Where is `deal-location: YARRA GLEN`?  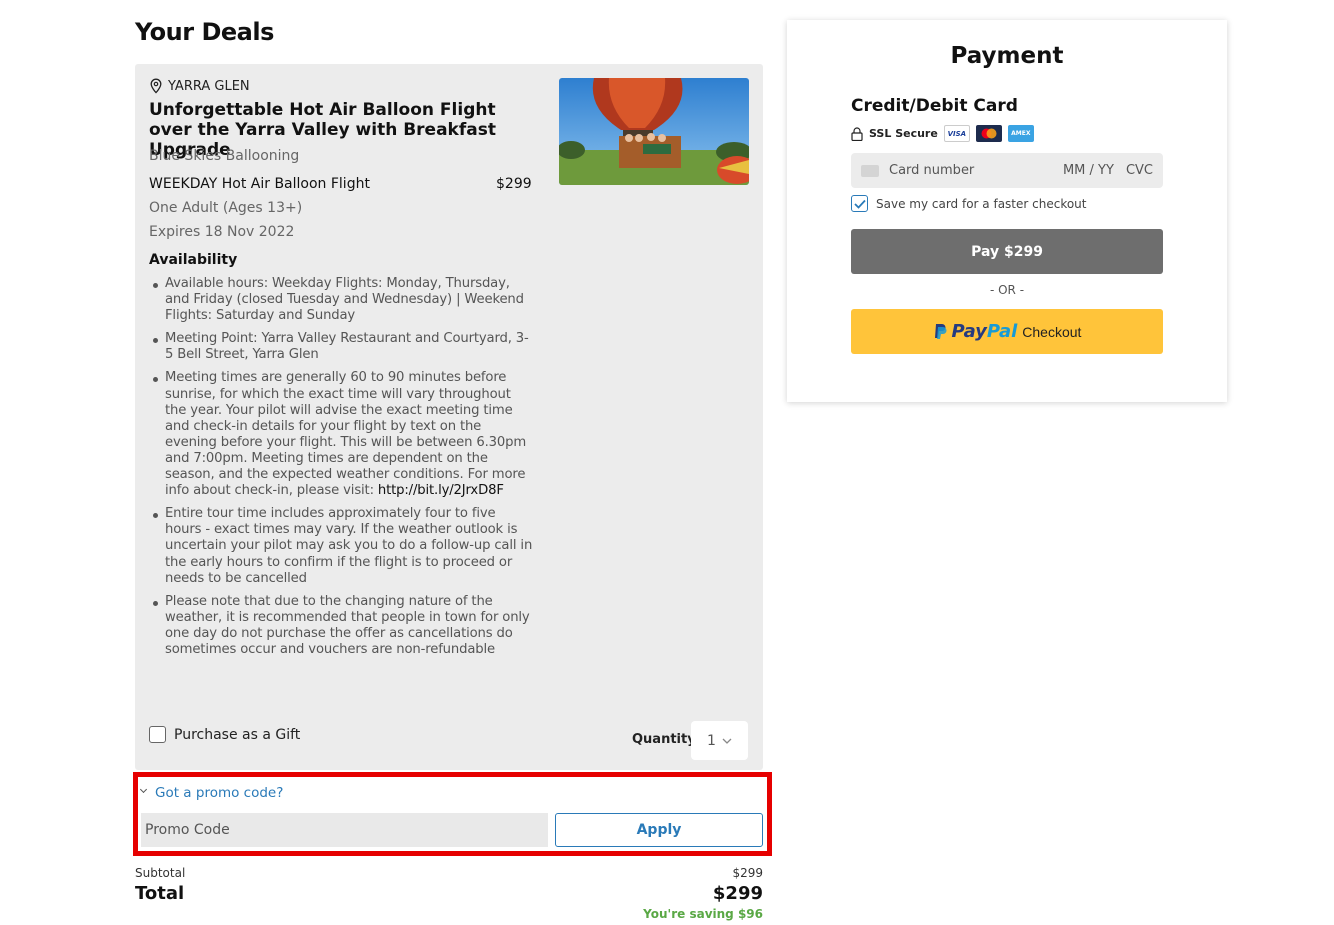
deal-location: YARRA GLEN is located at coordinates (199, 86).